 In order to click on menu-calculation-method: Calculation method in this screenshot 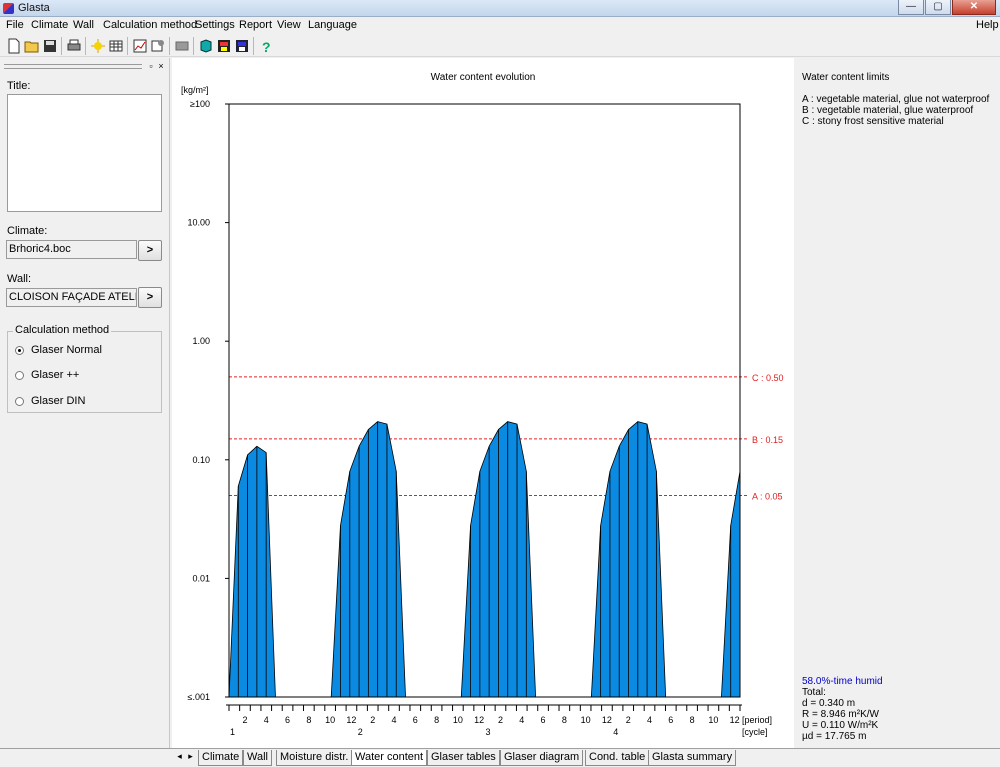, I will do `click(150, 25)`.